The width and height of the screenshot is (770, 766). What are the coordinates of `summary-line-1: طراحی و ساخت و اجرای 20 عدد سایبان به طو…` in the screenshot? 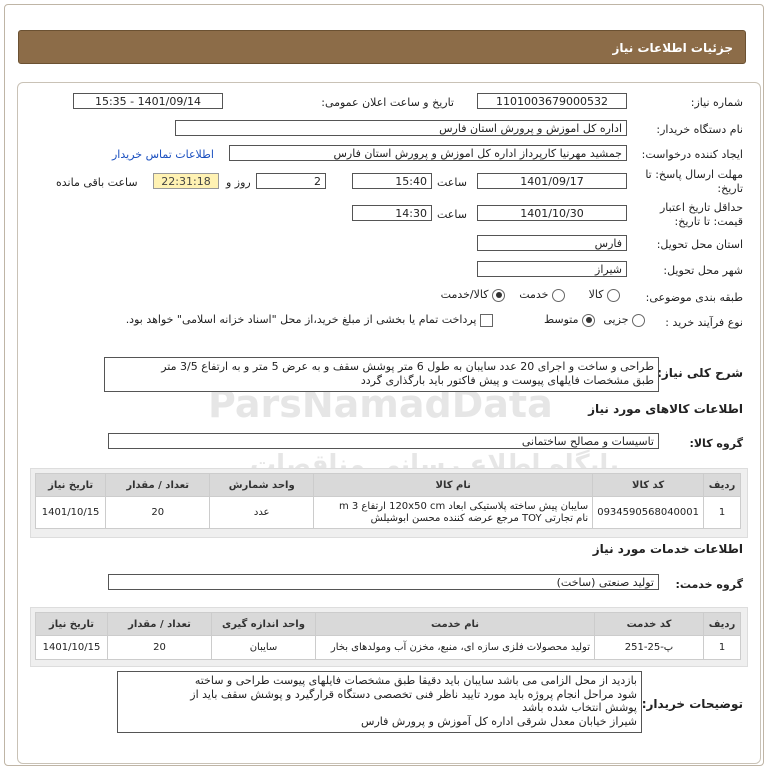 It's located at (407, 366).